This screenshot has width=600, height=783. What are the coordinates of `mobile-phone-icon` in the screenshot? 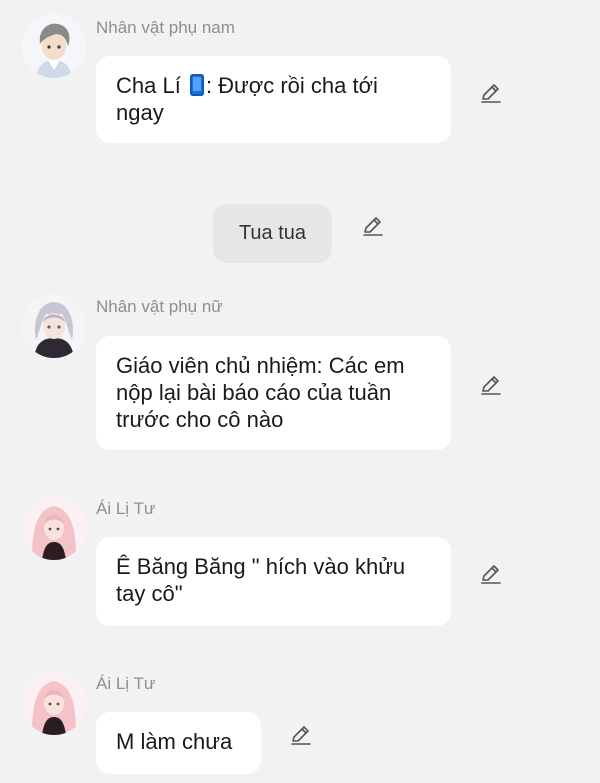 It's located at (196, 85).